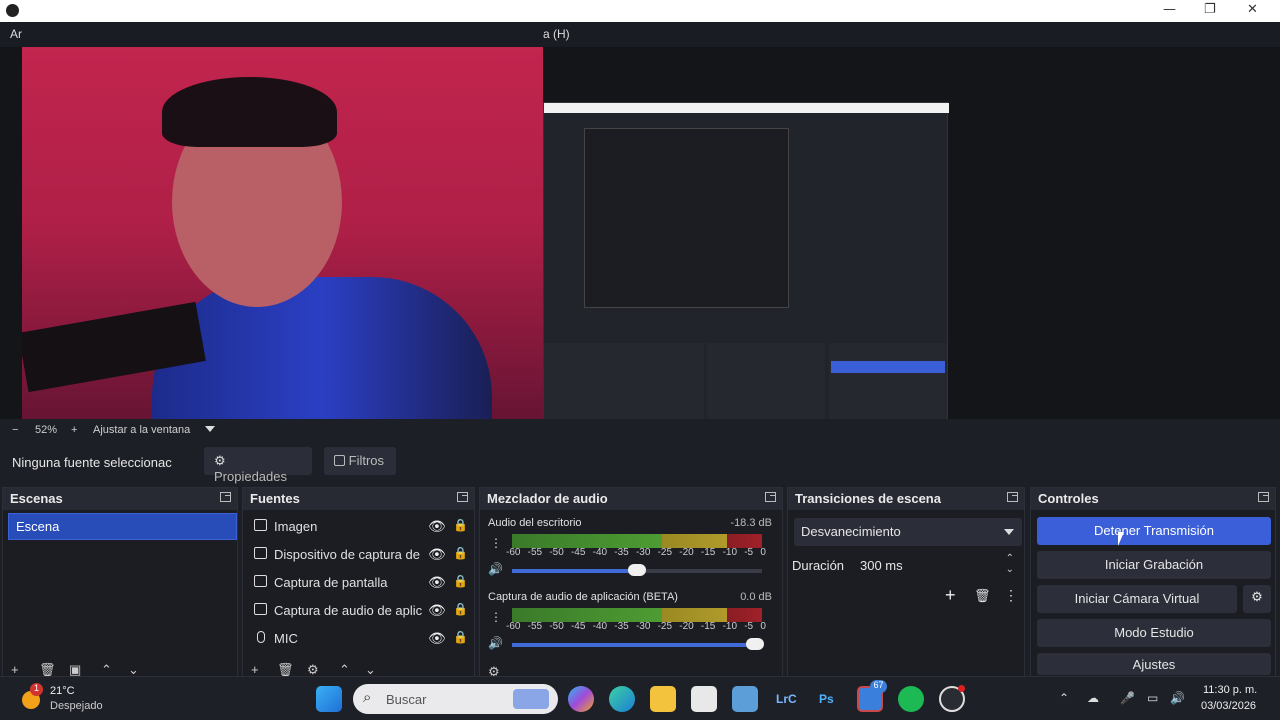 This screenshot has height=720, width=1280. Describe the element at coordinates (1154, 633) in the screenshot. I see `studio-mode-button: Modo Estudio` at that location.